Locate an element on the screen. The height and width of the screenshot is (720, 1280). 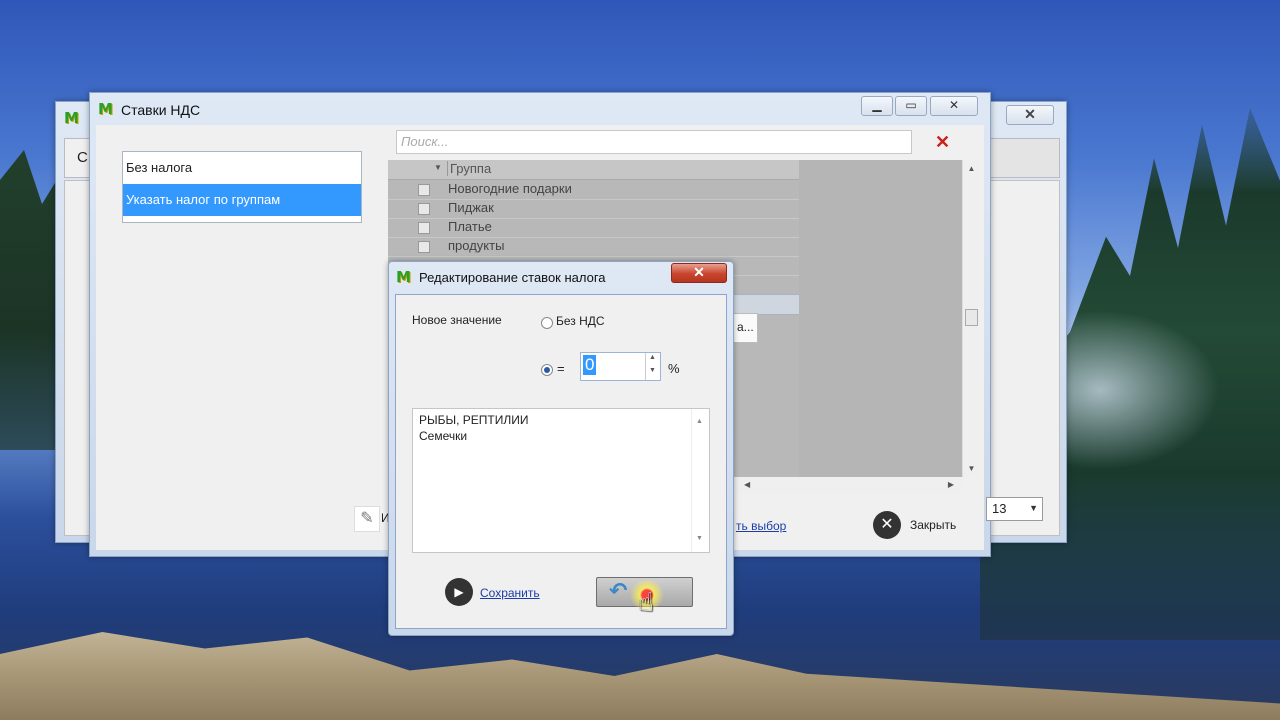
spin-down-icon: ▼ is located at coordinates (652, 370).